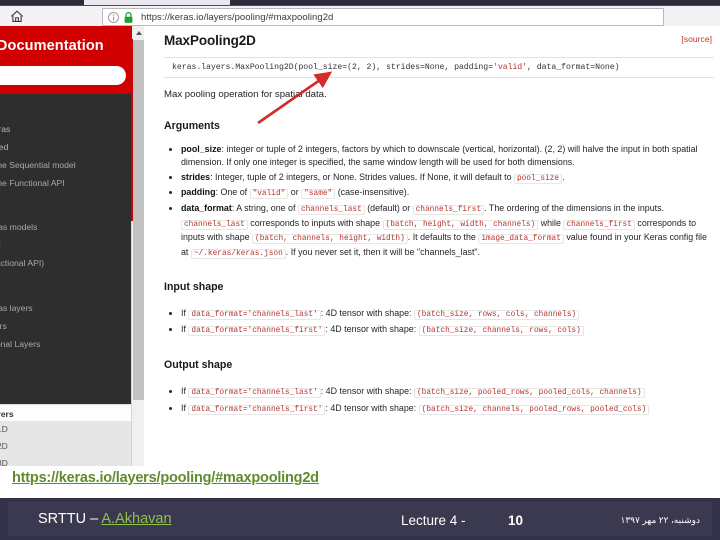 The image size is (720, 540). What do you see at coordinates (232, 192) in the screenshot?
I see `argument-text: : One of` at bounding box center [232, 192].